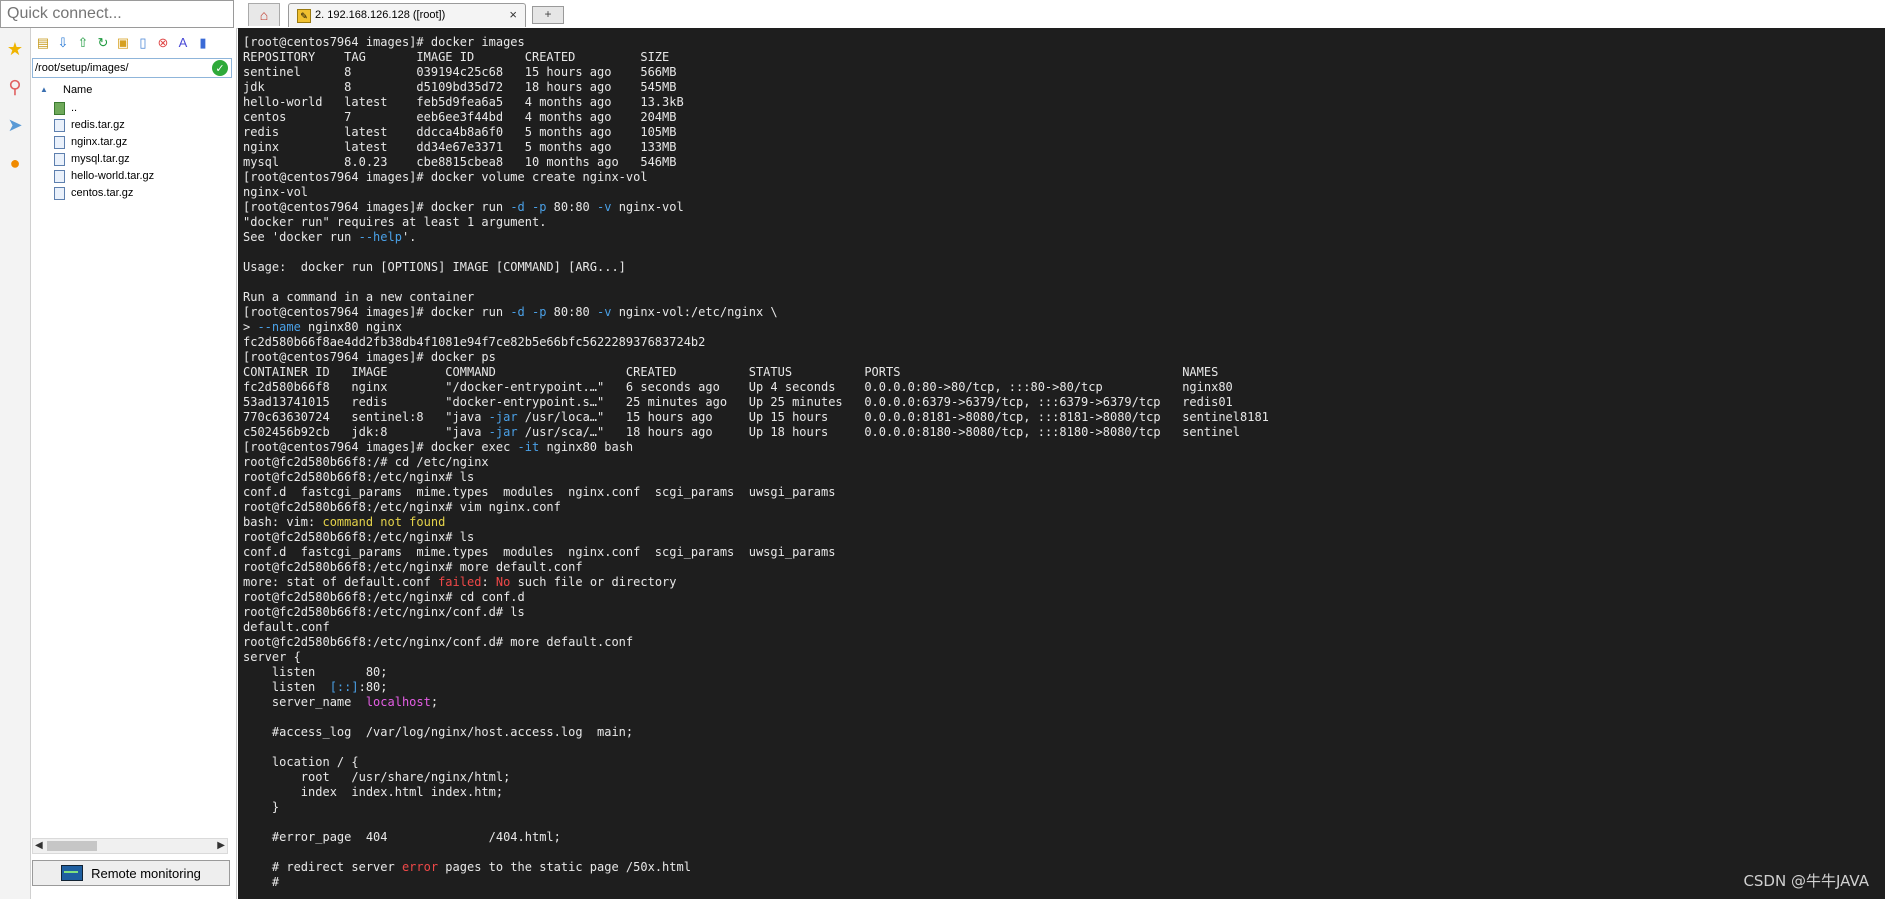 The width and height of the screenshot is (1885, 899). I want to click on star-icon: ★, so click(15, 49).